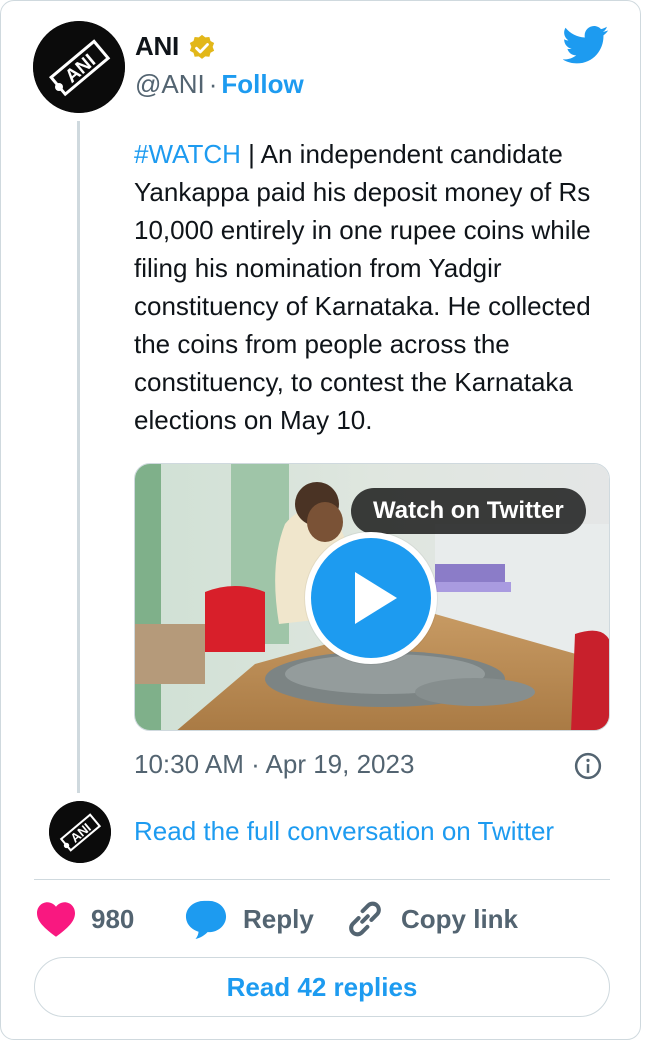  I want to click on like-button: 980, so click(84, 919).